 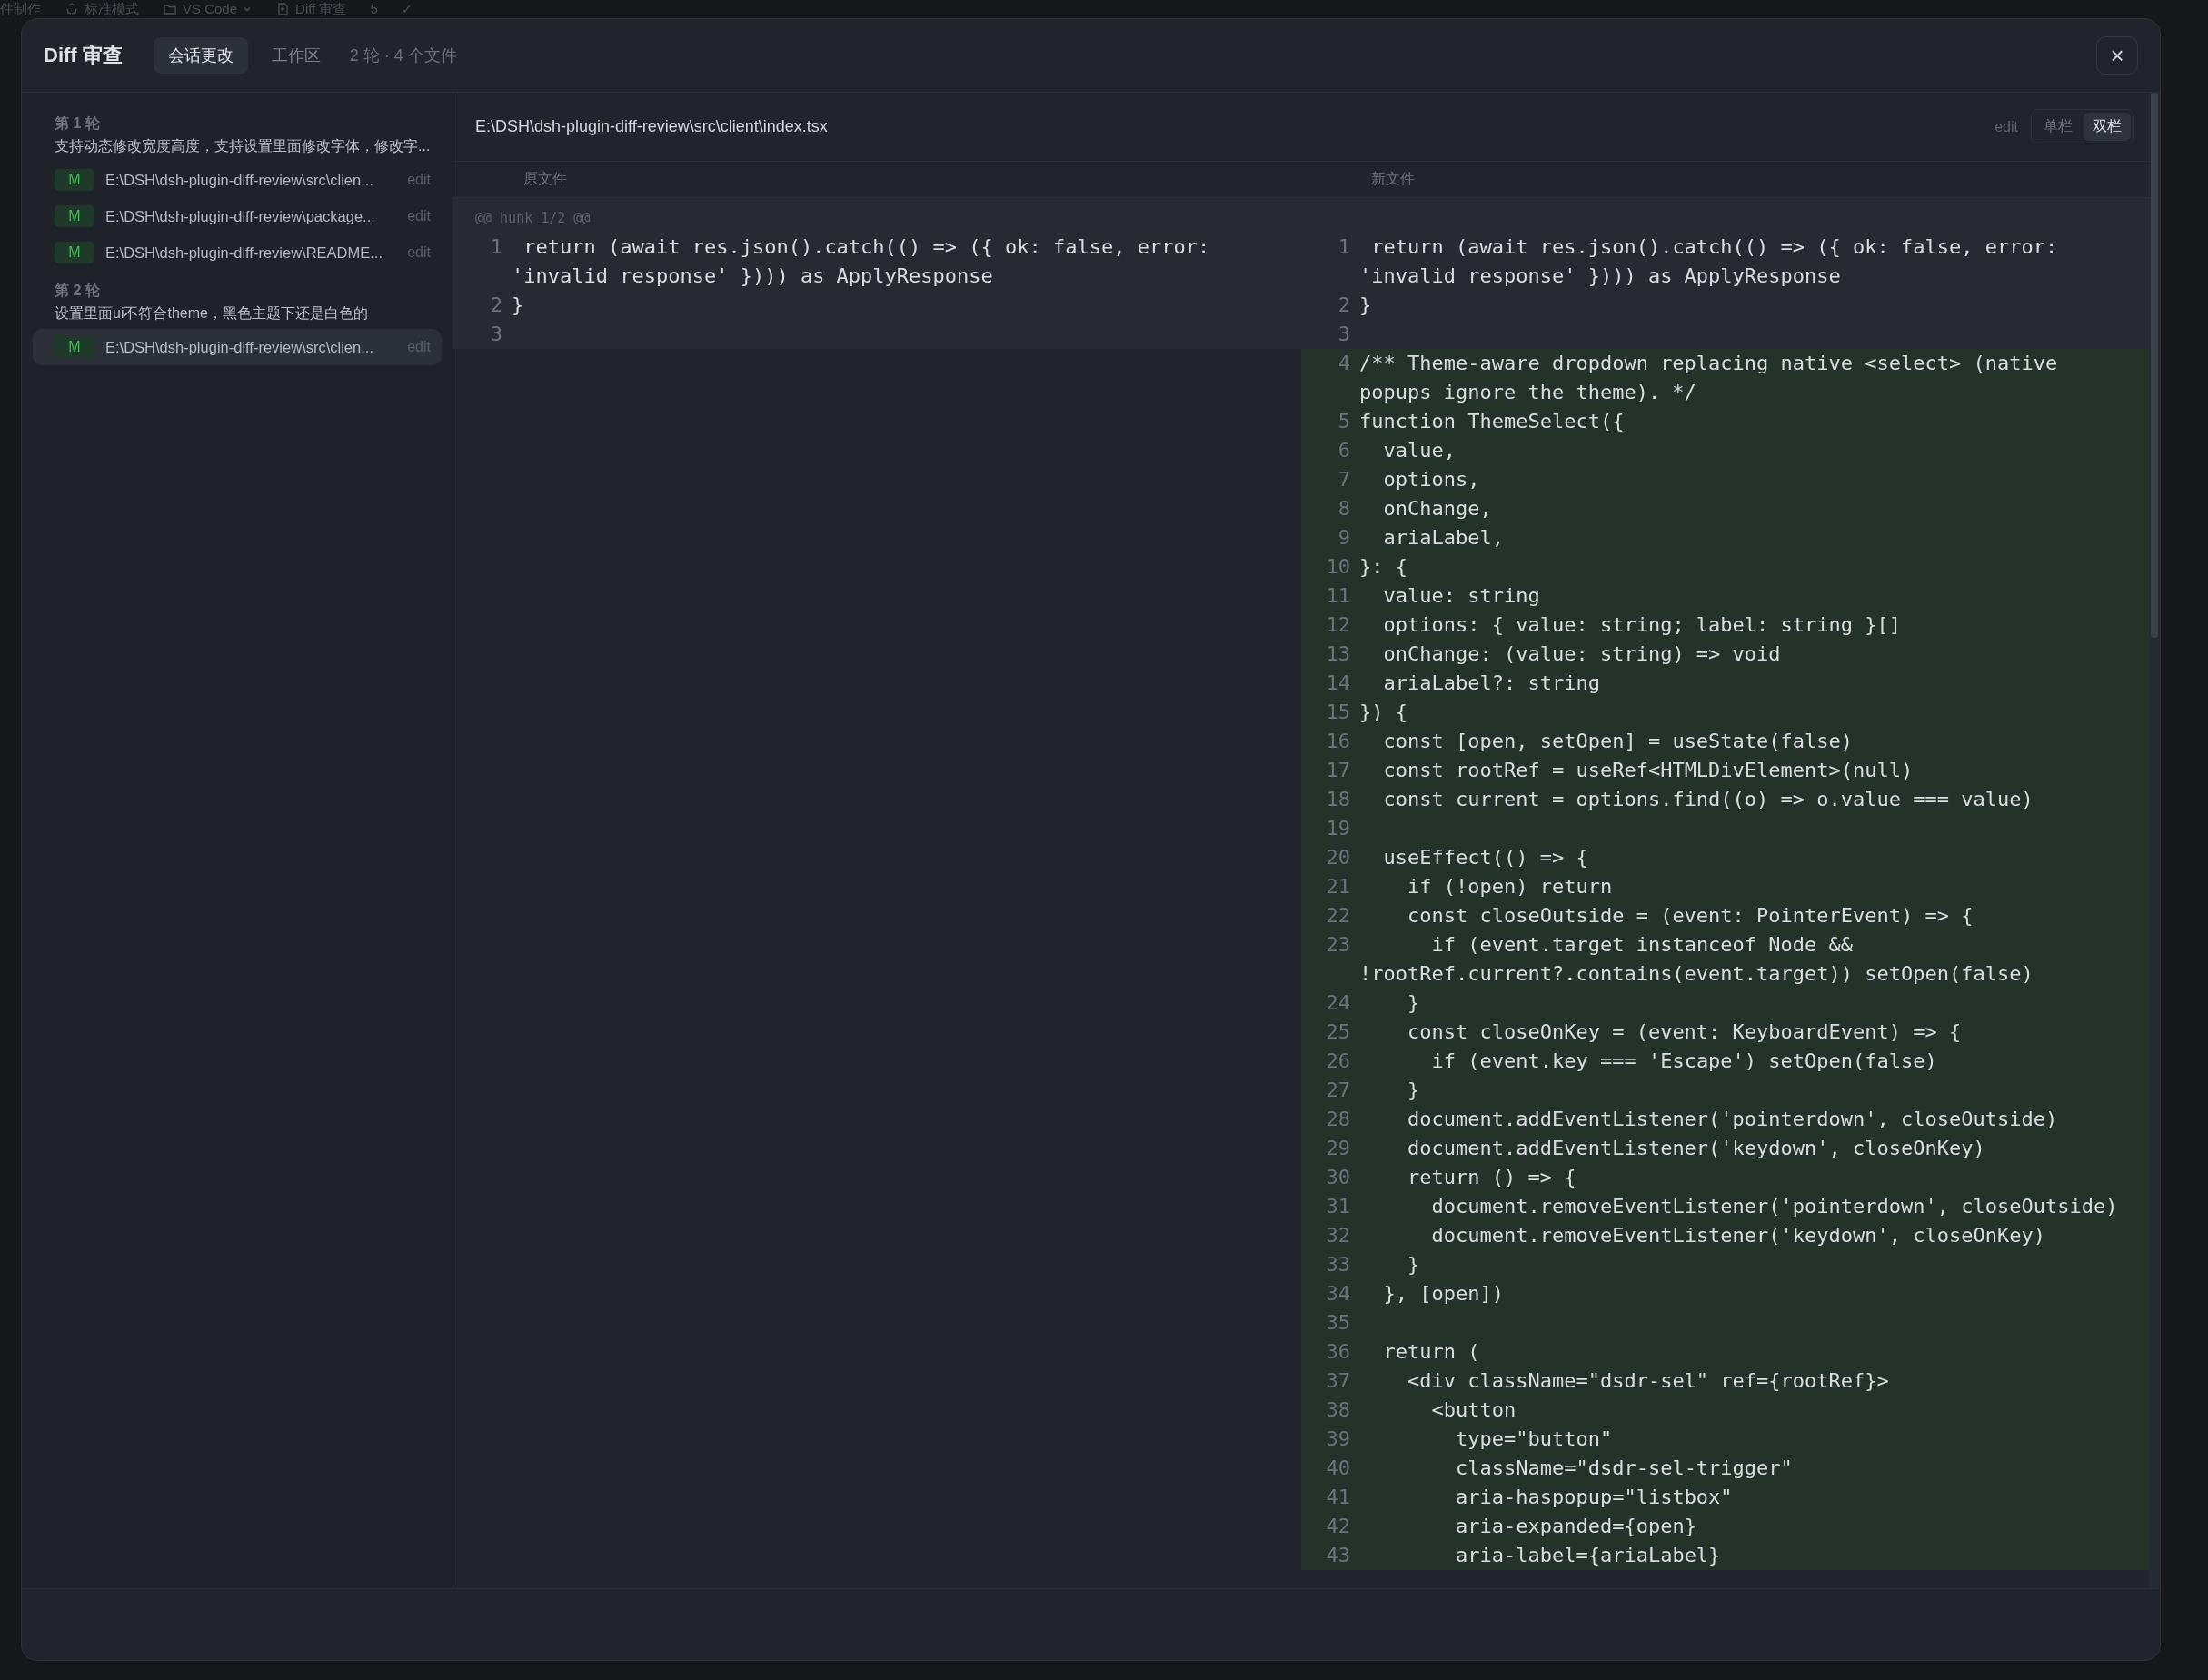 What do you see at coordinates (78, 123) in the screenshot?
I see `round-title: 第 1 轮` at bounding box center [78, 123].